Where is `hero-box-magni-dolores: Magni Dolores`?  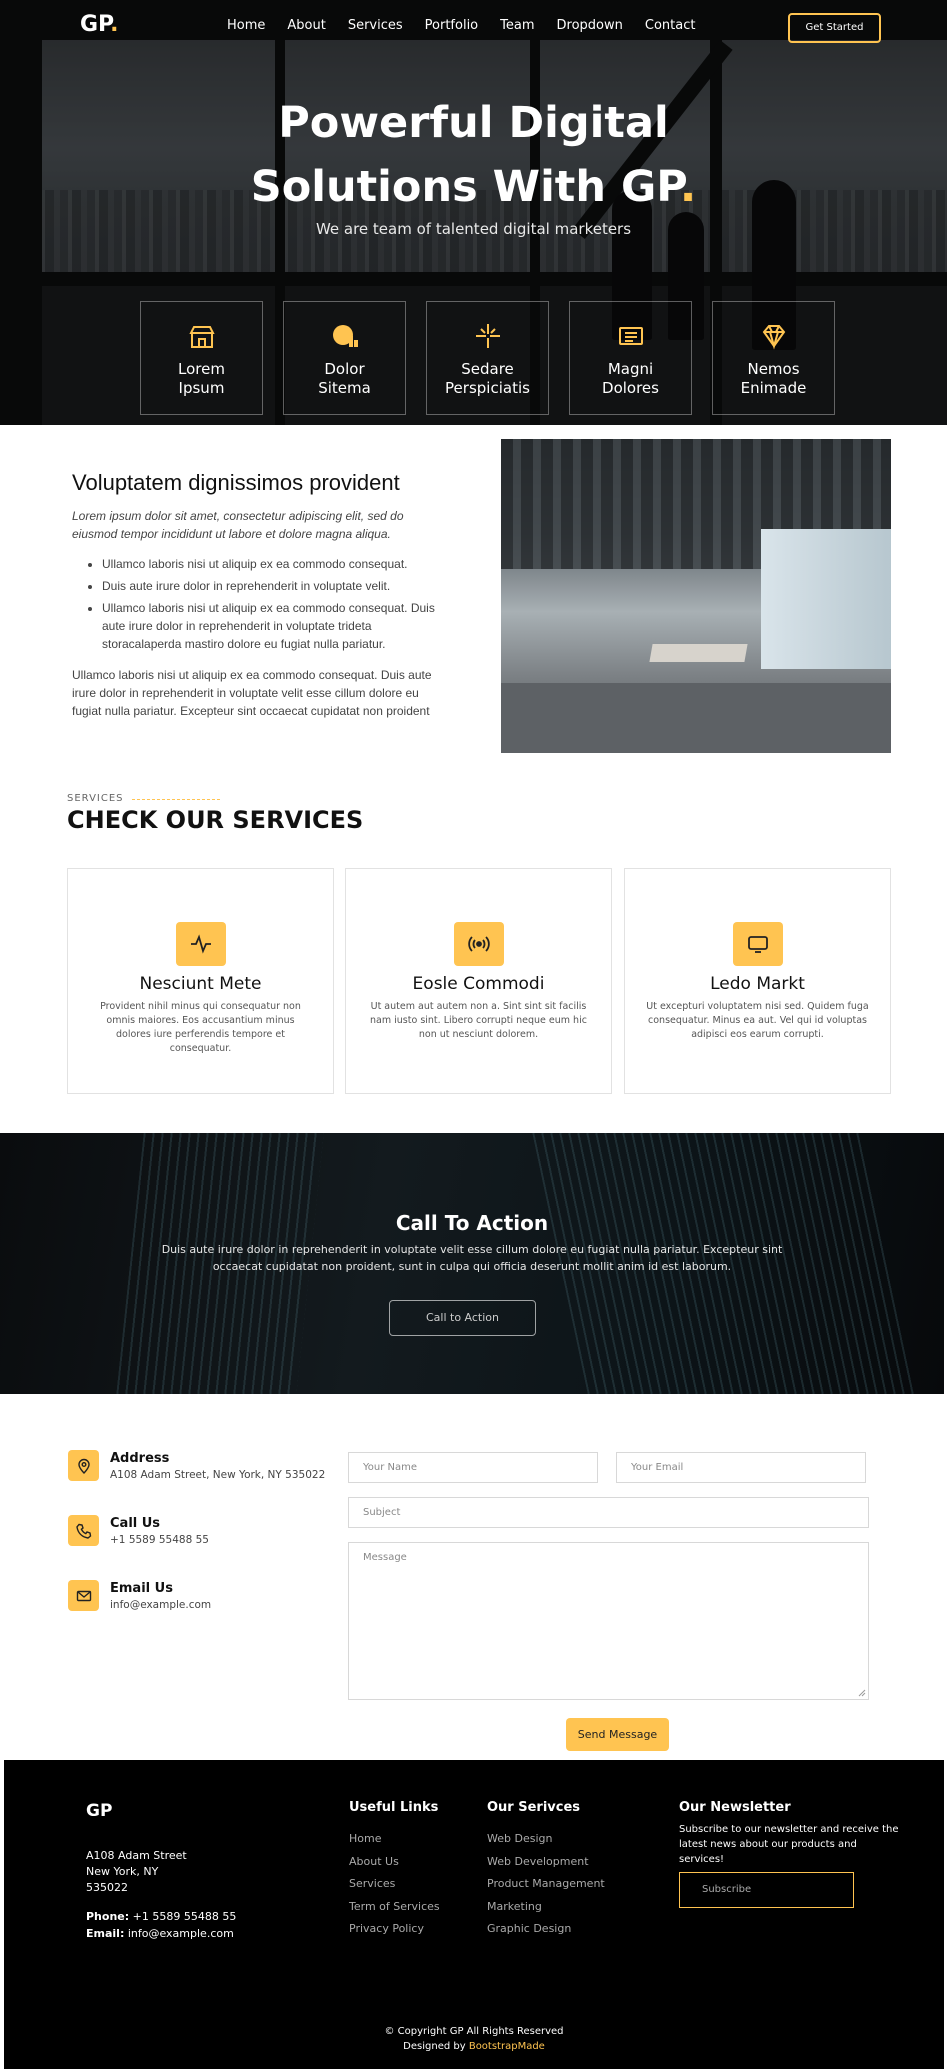 hero-box-magni-dolores: Magni Dolores is located at coordinates (630, 358).